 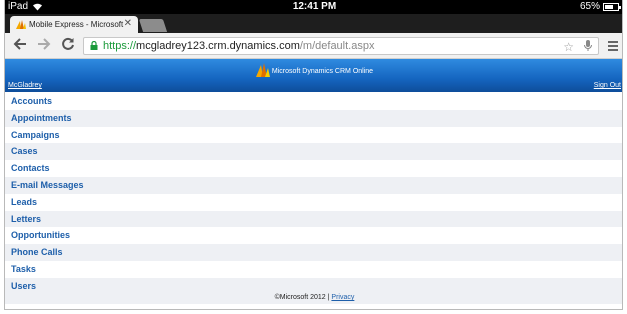 I want to click on url-path: /m/default.aspx, so click(x=337, y=46).